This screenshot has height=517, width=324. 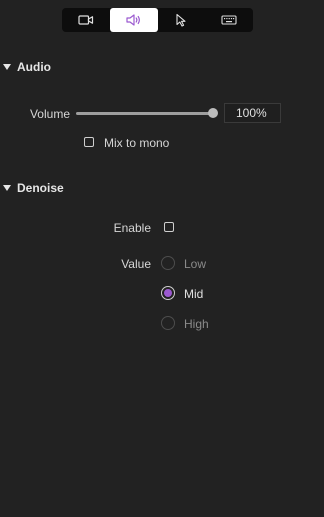 I want to click on radio-low, so click(x=168, y=263).